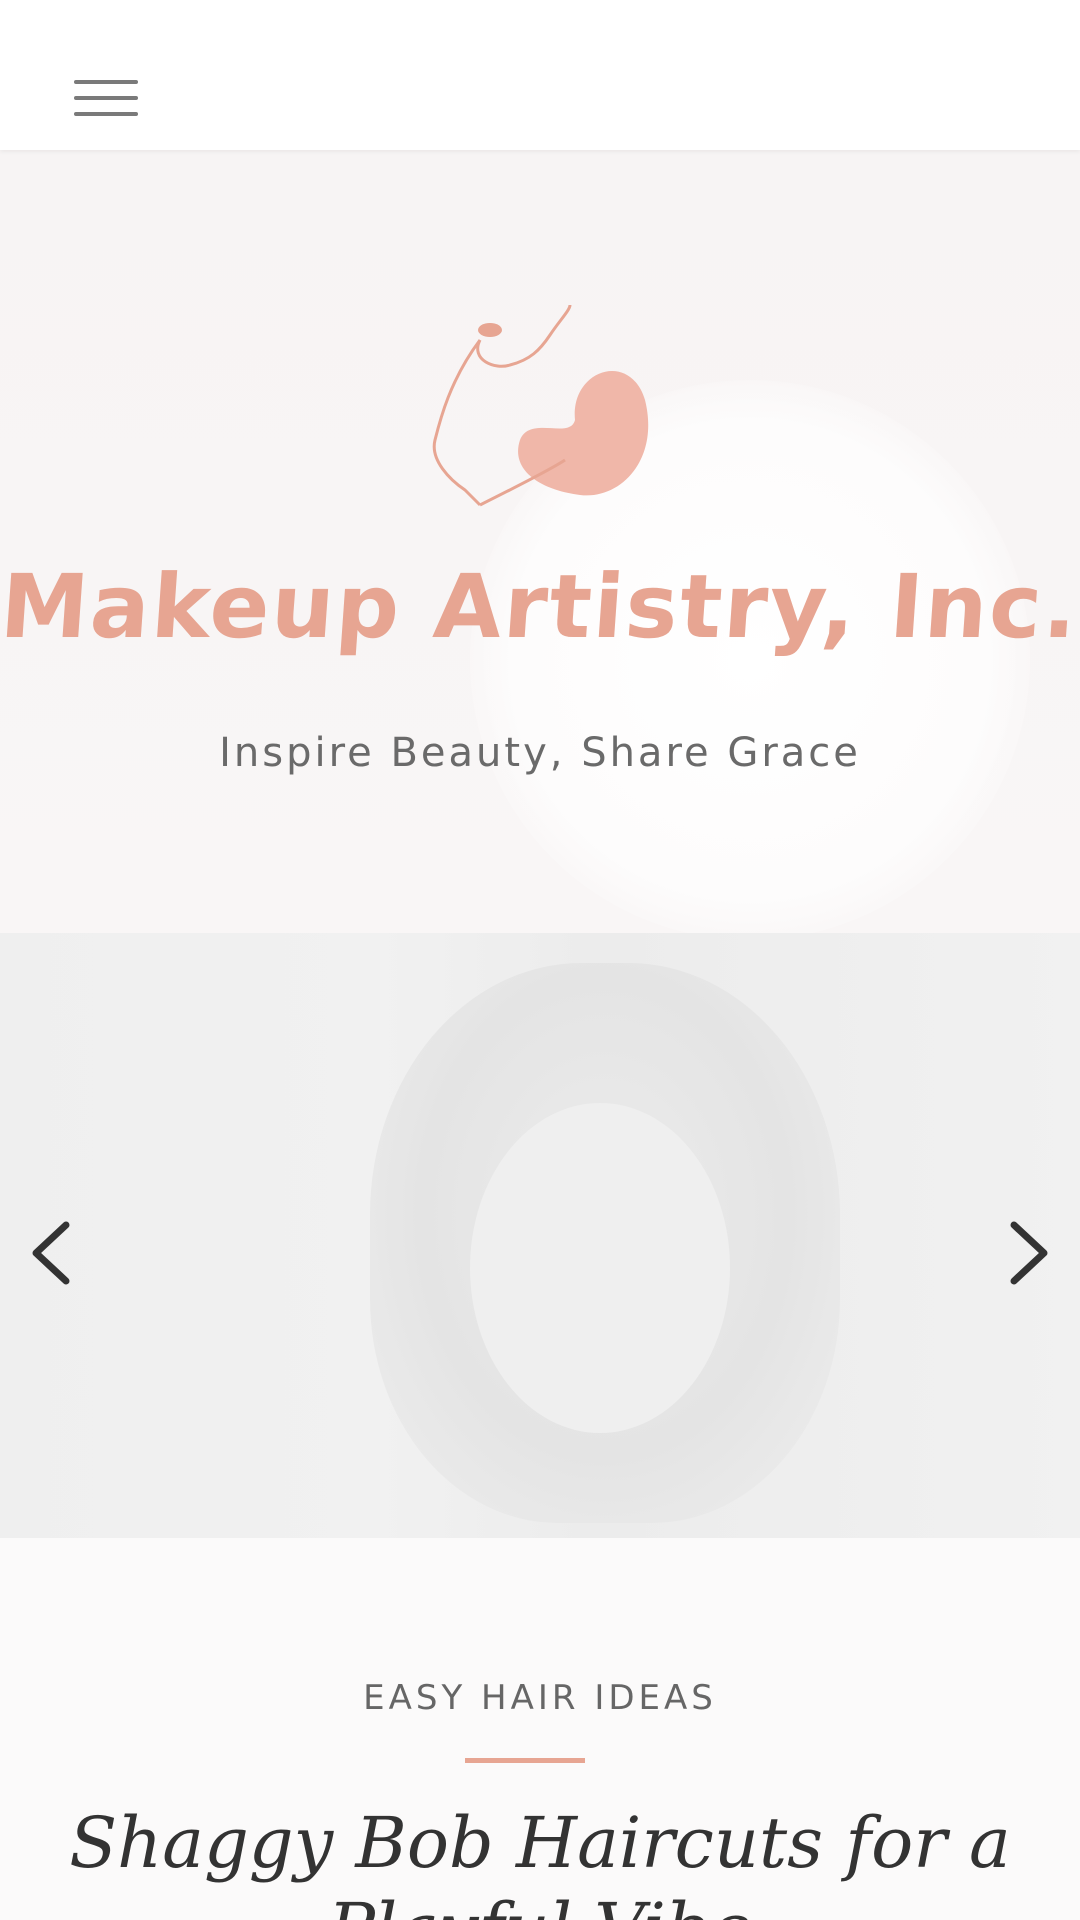 Image resolution: width=1080 pixels, height=1920 pixels. Describe the element at coordinates (540, 425) in the screenshot. I see `logo-icon` at that location.